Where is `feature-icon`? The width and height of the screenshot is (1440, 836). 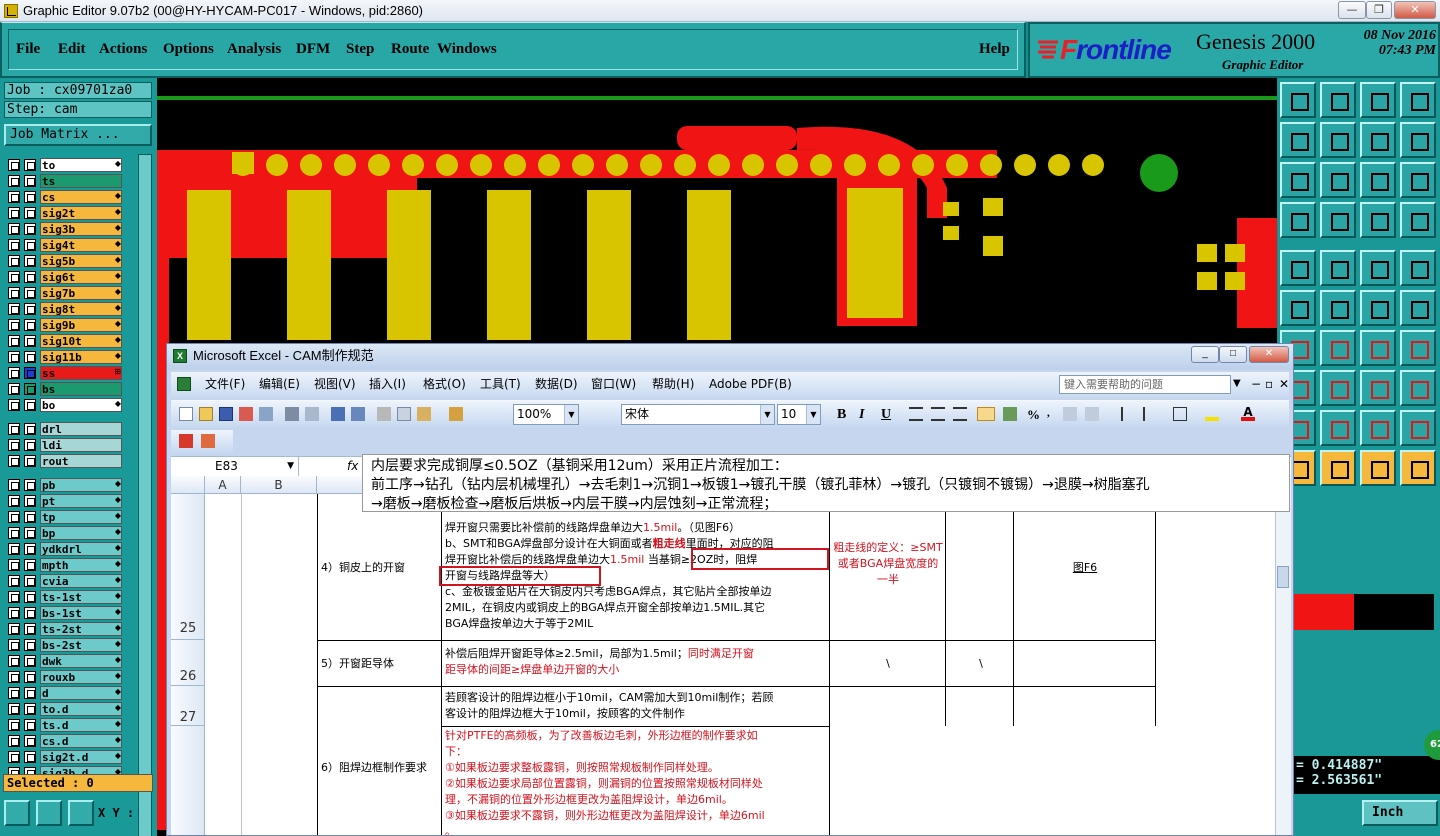
feature-icon is located at coordinates (1418, 348).